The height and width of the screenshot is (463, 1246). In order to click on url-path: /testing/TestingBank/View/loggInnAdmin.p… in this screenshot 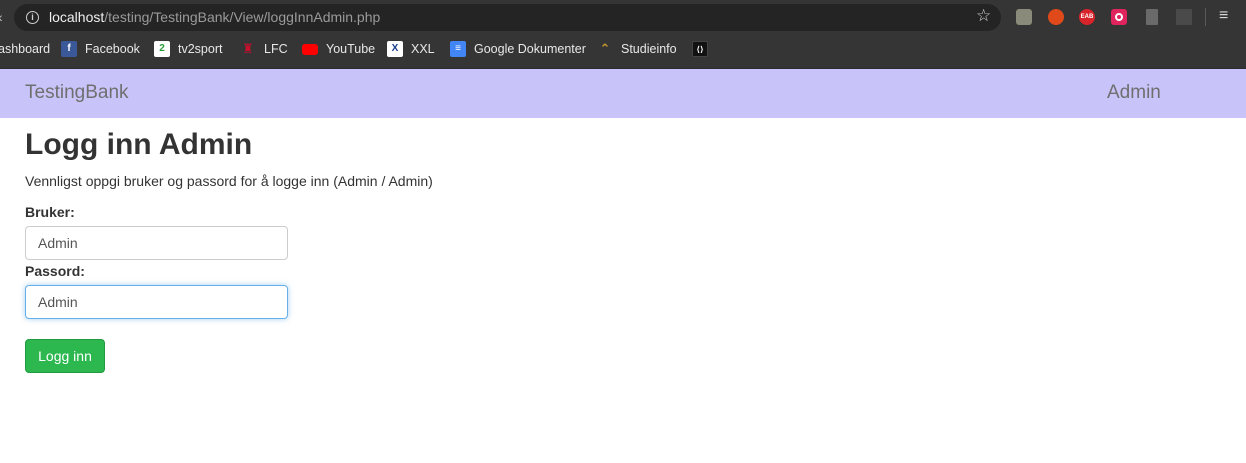, I will do `click(242, 17)`.